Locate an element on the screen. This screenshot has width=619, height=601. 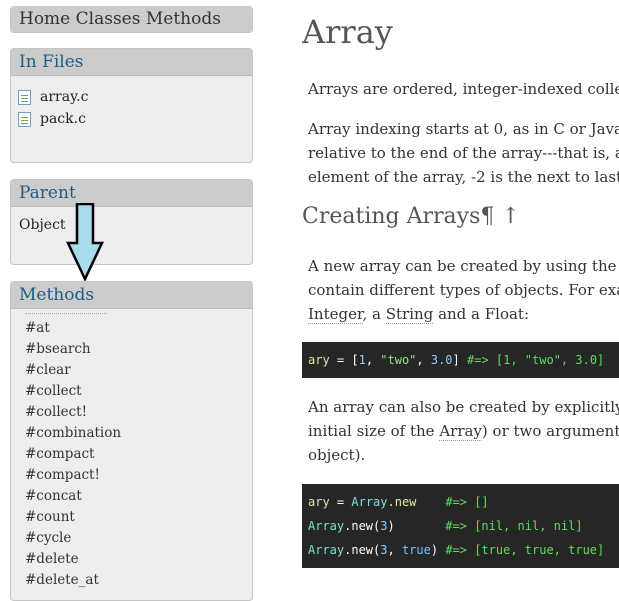
code-line: Array.new(3) #=> [nil, nil, nil] is located at coordinates (460, 526).